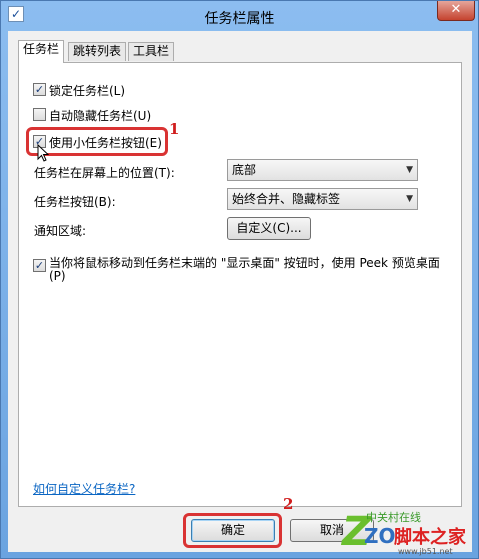 This screenshot has width=479, height=559. I want to click on buttons-setting-label: 任务栏按钮(B):, so click(75, 202).